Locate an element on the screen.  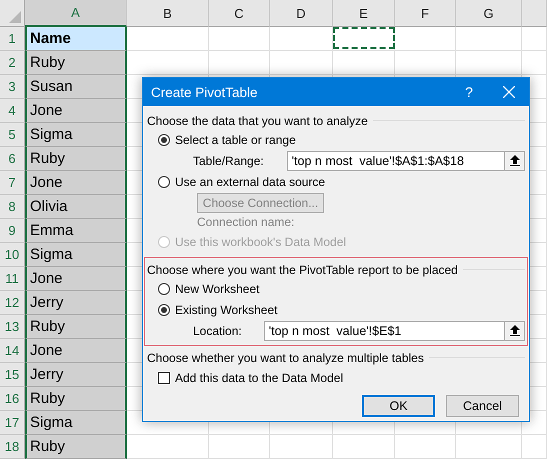
checkbox-label: Add this data to the Data Model is located at coordinates (259, 378).